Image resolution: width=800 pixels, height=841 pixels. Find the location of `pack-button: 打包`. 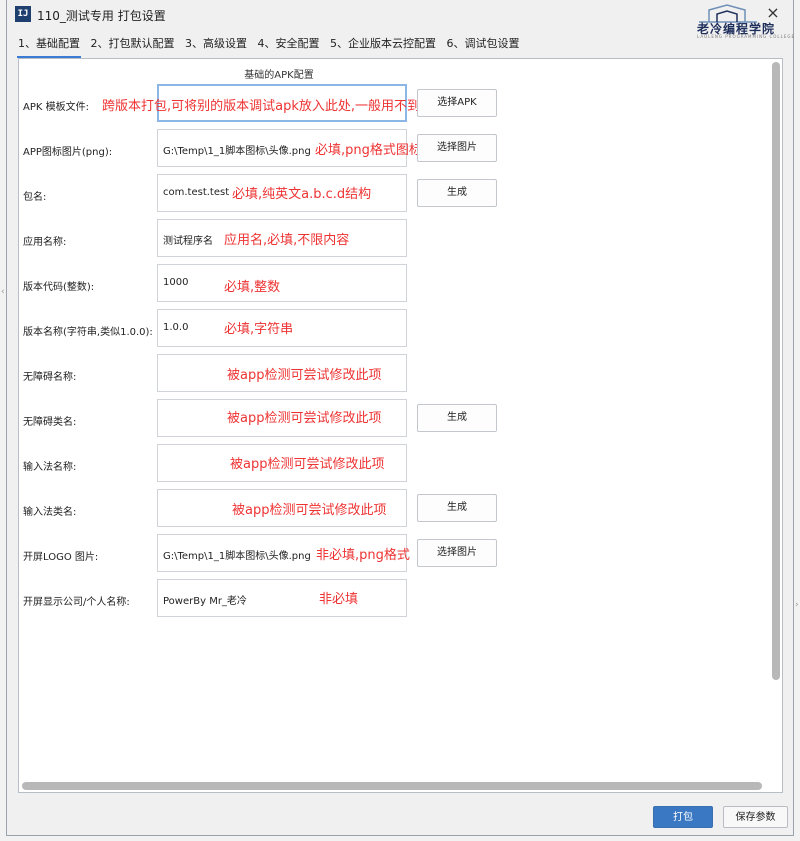

pack-button: 打包 is located at coordinates (683, 817).